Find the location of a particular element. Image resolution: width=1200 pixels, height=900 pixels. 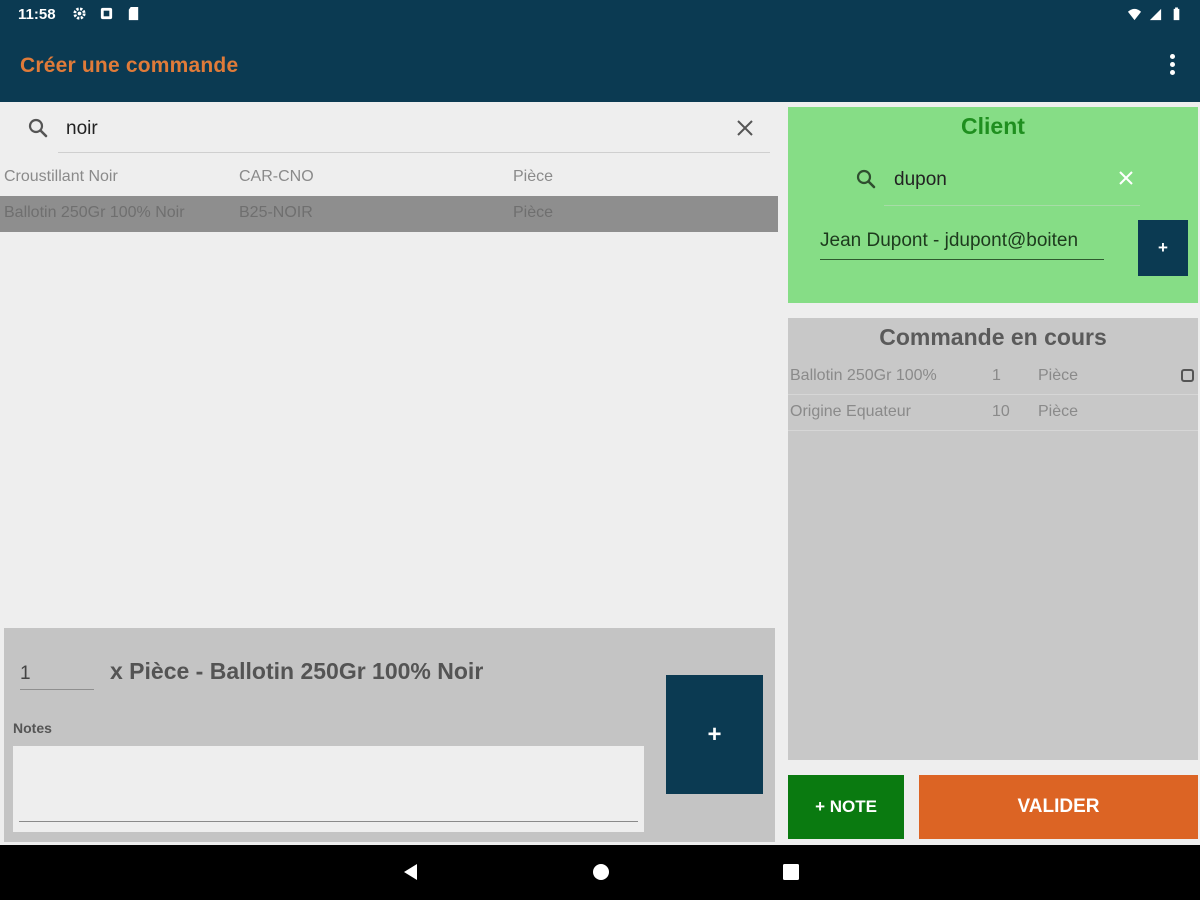

add-line-button: + is located at coordinates (714, 734).